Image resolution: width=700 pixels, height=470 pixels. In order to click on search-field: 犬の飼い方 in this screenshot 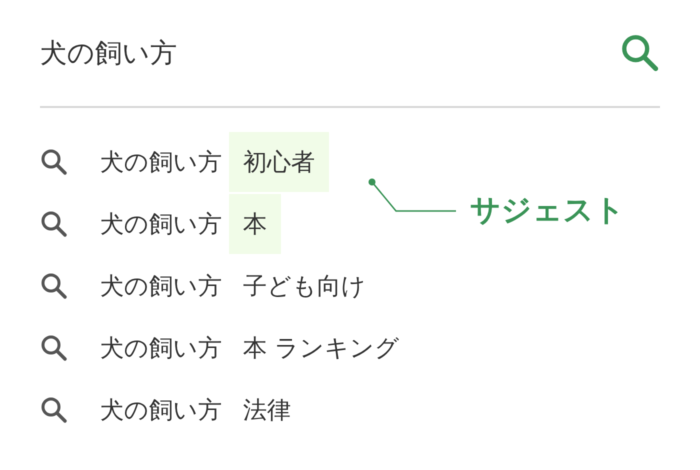, I will do `click(240, 53)`.